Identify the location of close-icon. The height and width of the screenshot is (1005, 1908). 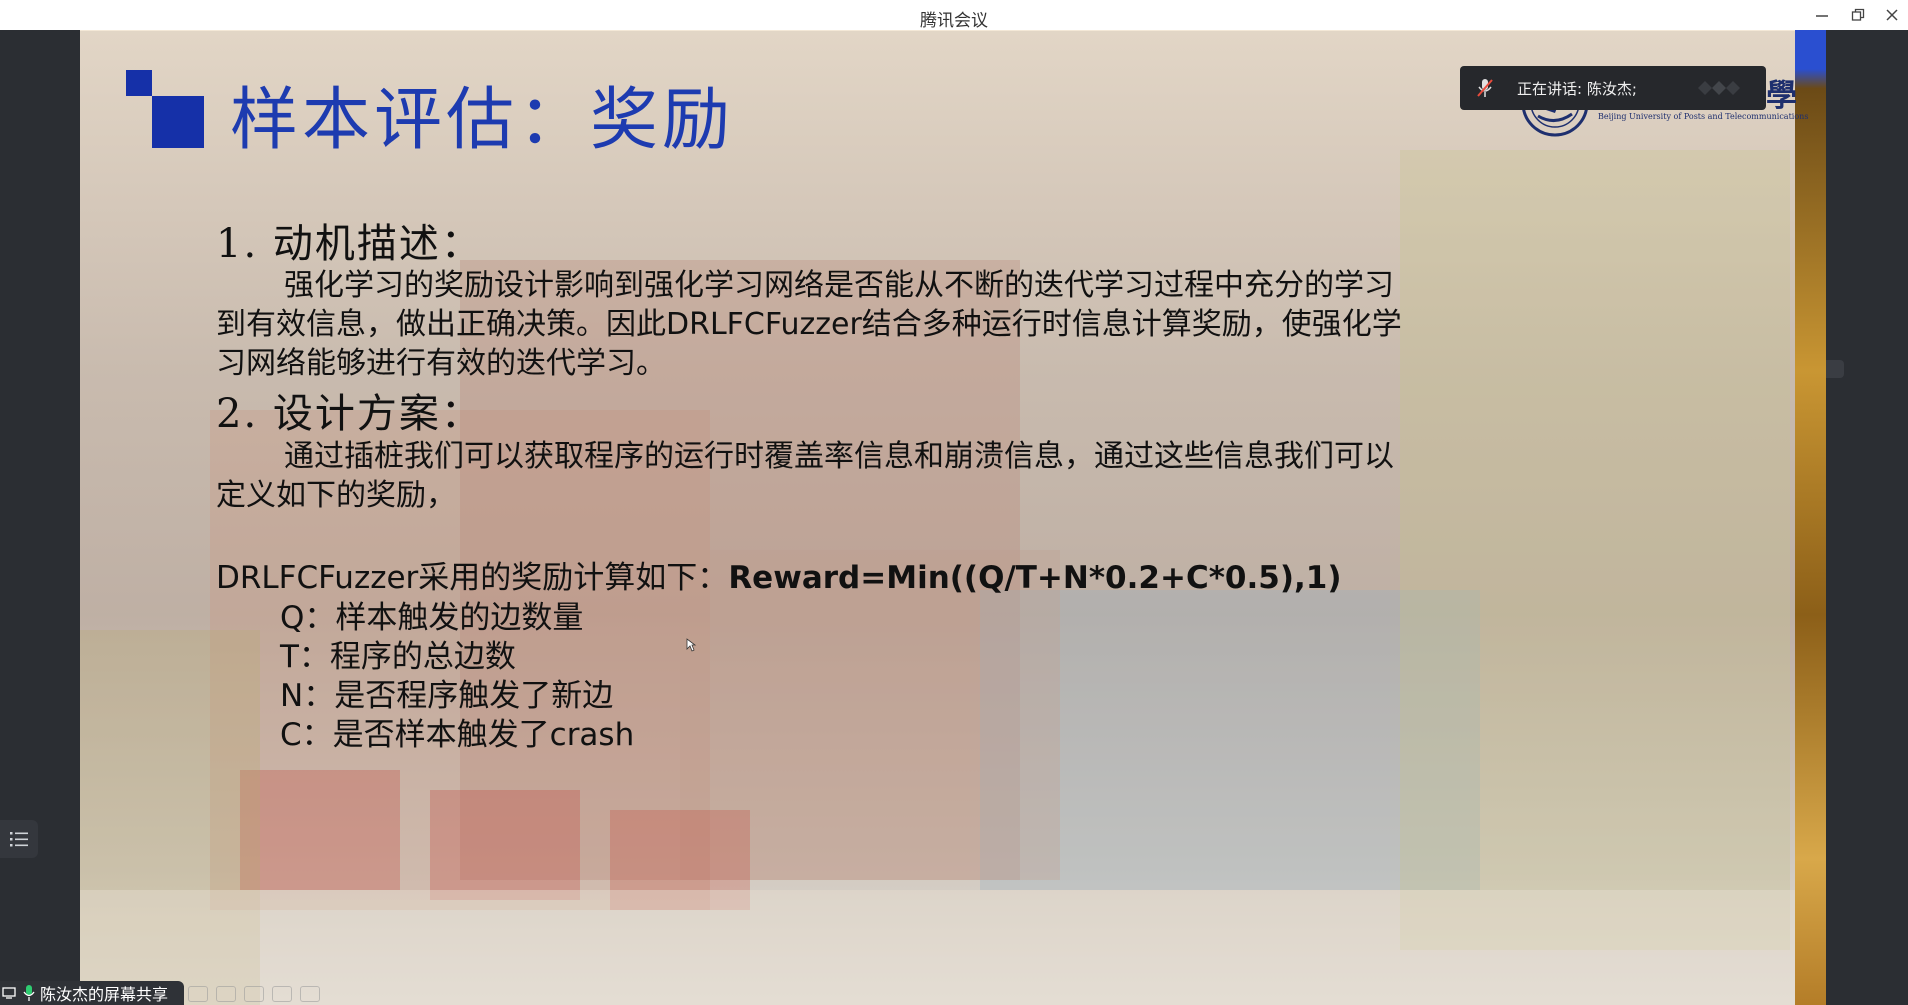
(1892, 15).